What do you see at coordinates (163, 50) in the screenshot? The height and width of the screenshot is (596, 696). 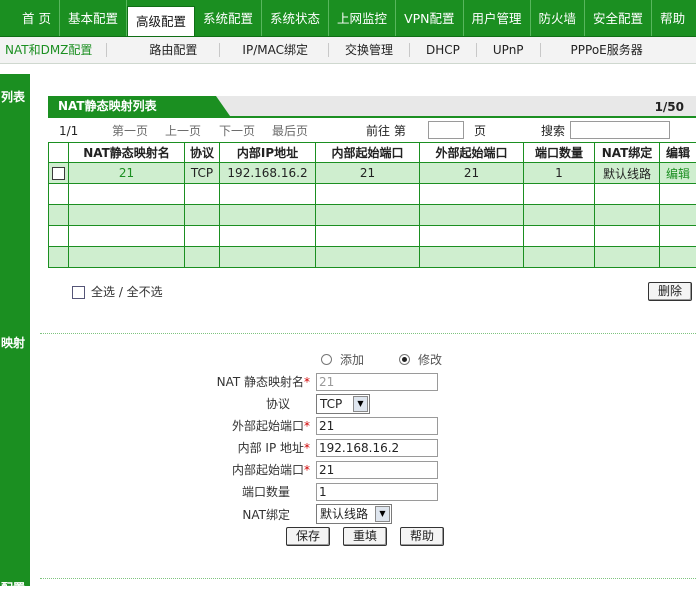 I see `subnav-routing: 路由配置` at bounding box center [163, 50].